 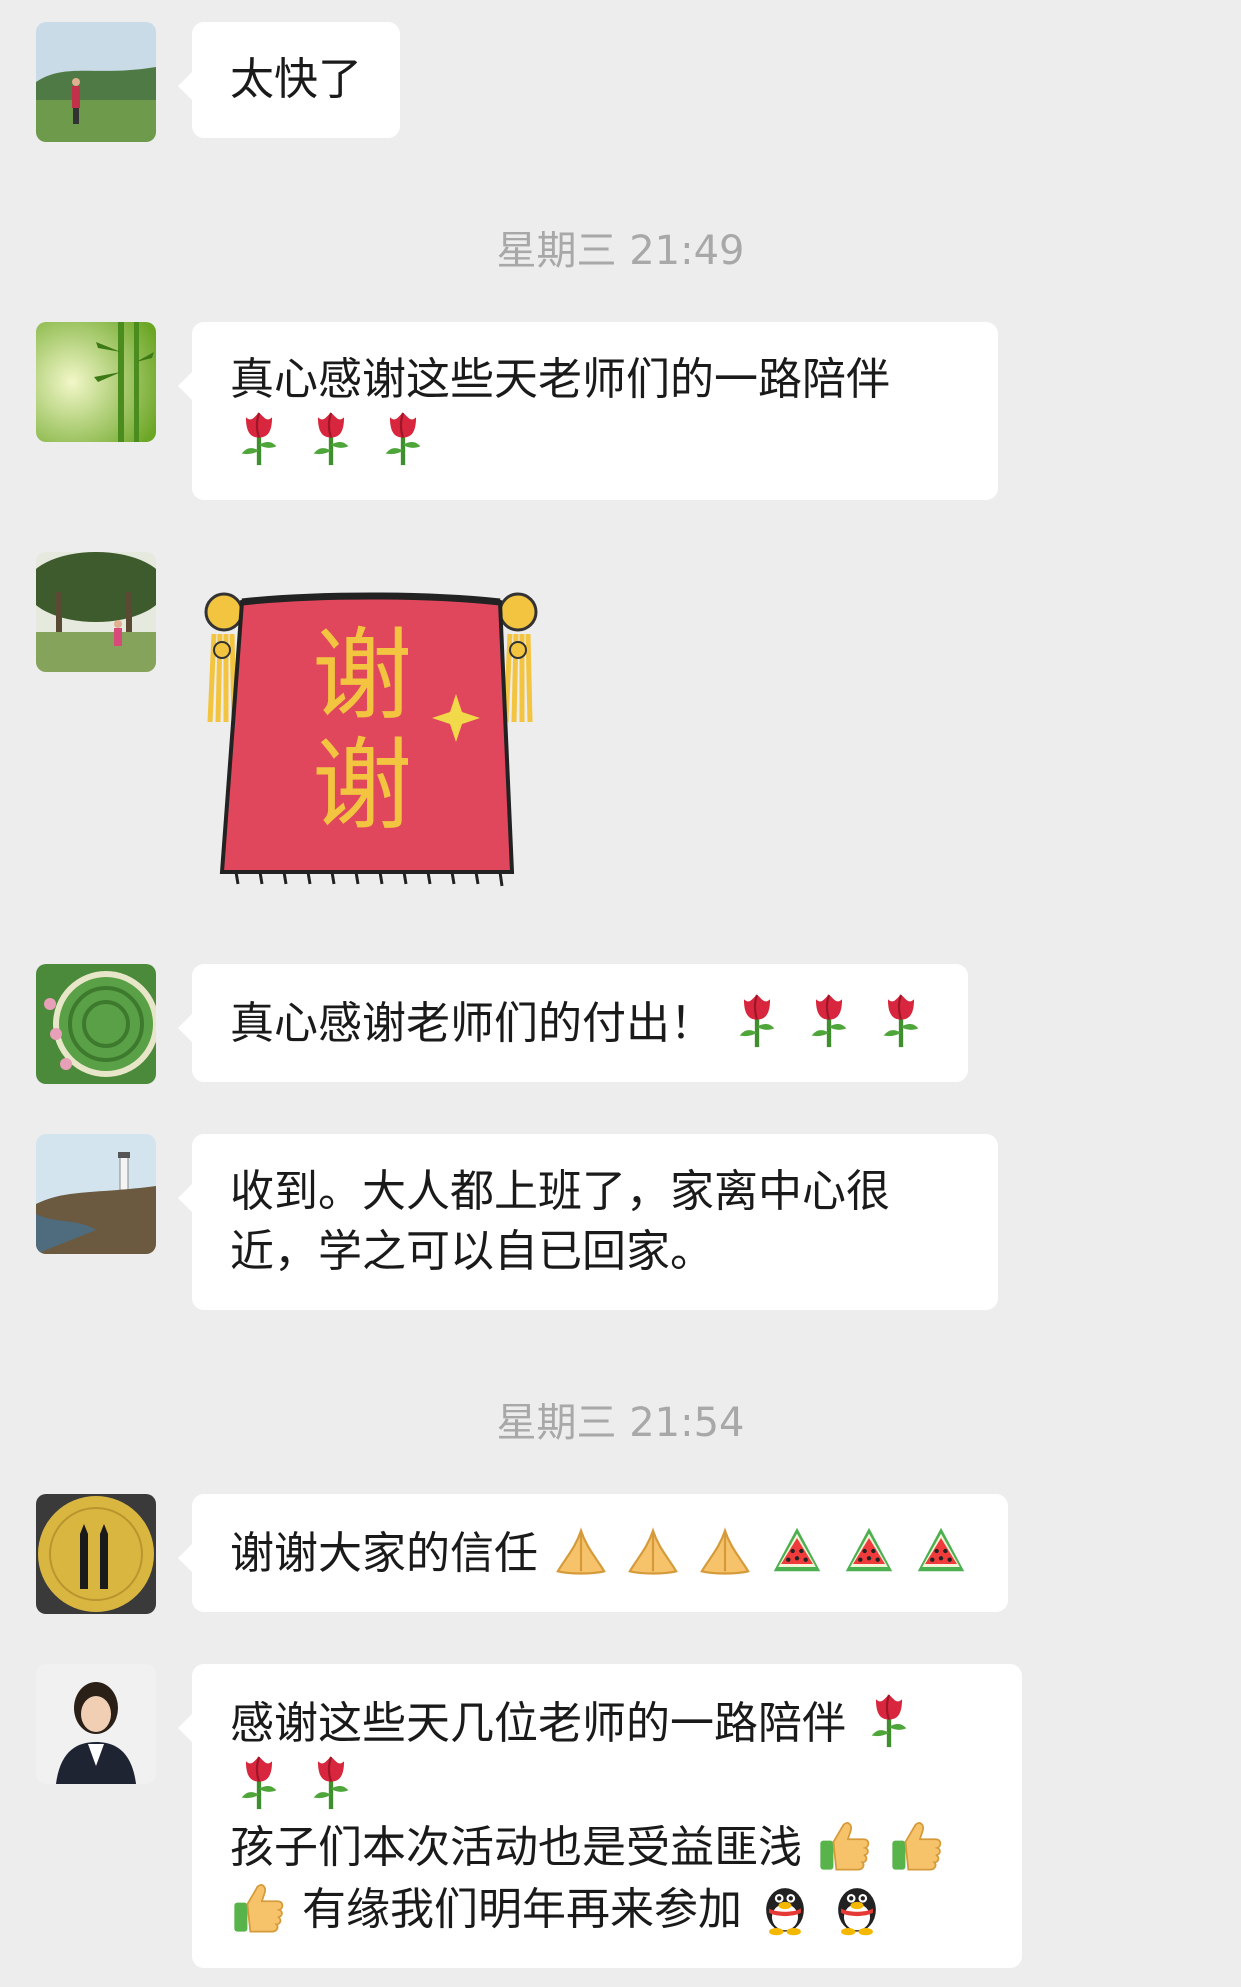 What do you see at coordinates (384, 1553) in the screenshot?
I see `message-text: 谢谢大家的信任` at bounding box center [384, 1553].